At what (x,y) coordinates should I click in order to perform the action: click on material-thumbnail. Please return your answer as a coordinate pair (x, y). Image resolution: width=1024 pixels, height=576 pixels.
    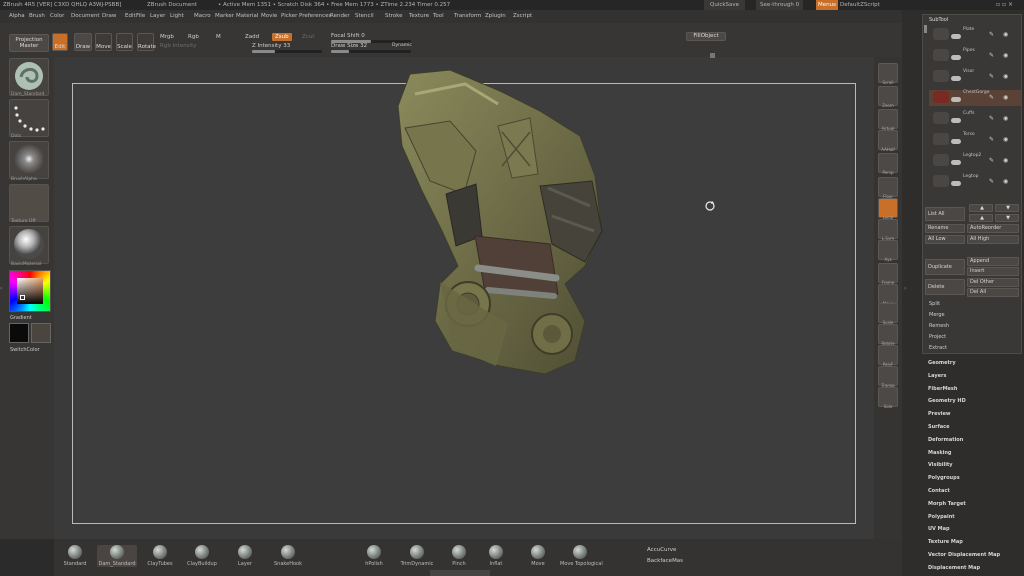
    Looking at the image, I should click on (29, 245).